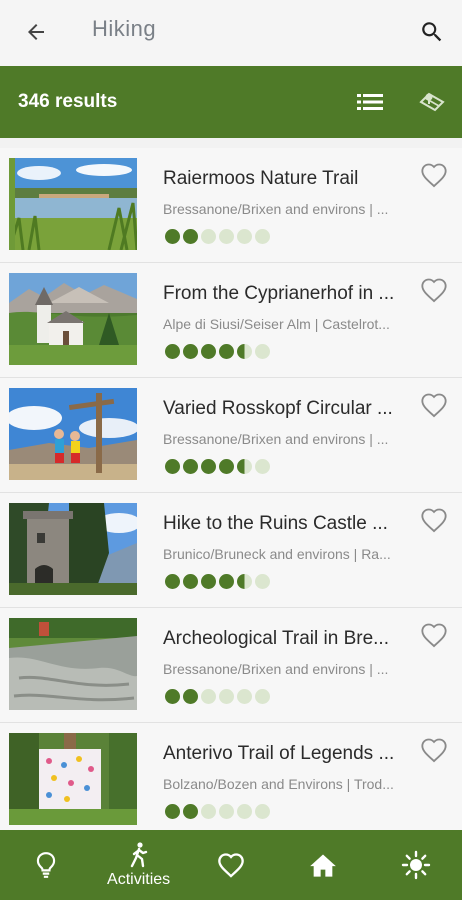  I want to click on bottom-navigation: Activities, so click(231, 865).